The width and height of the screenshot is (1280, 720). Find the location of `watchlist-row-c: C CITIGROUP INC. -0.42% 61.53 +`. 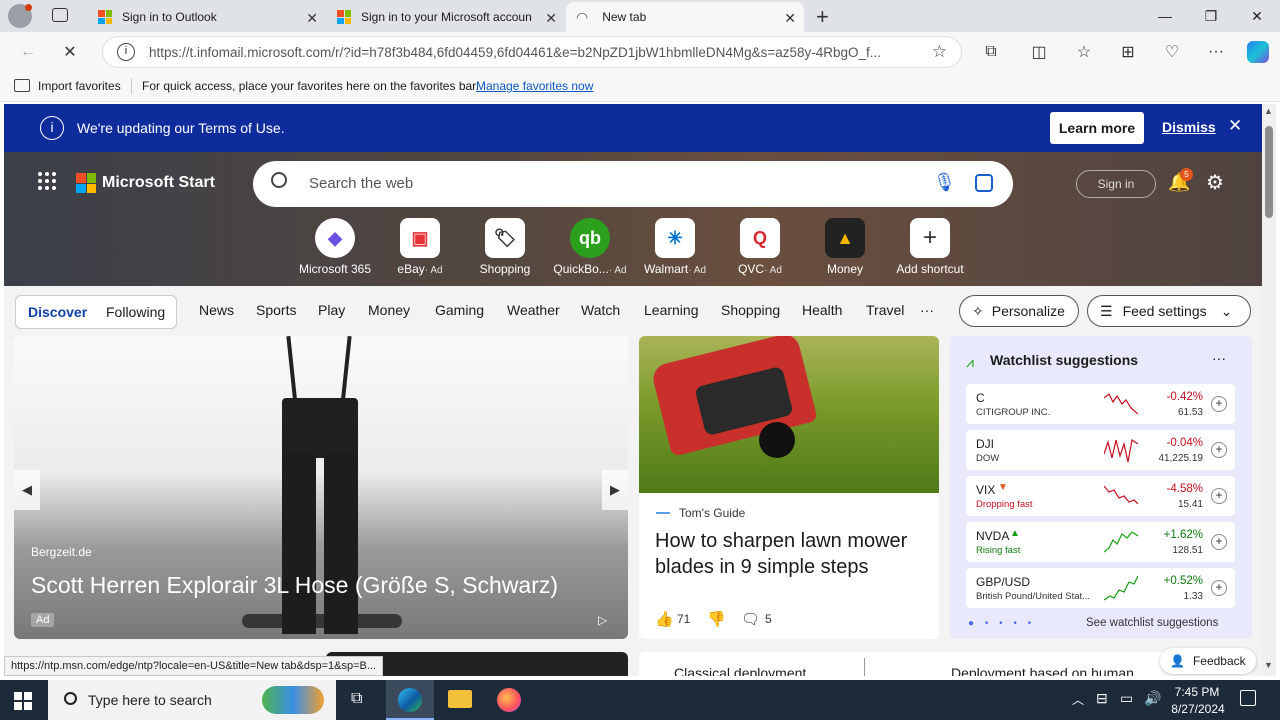

watchlist-row-c: C CITIGROUP INC. -0.42% 61.53 + is located at coordinates (1100, 404).